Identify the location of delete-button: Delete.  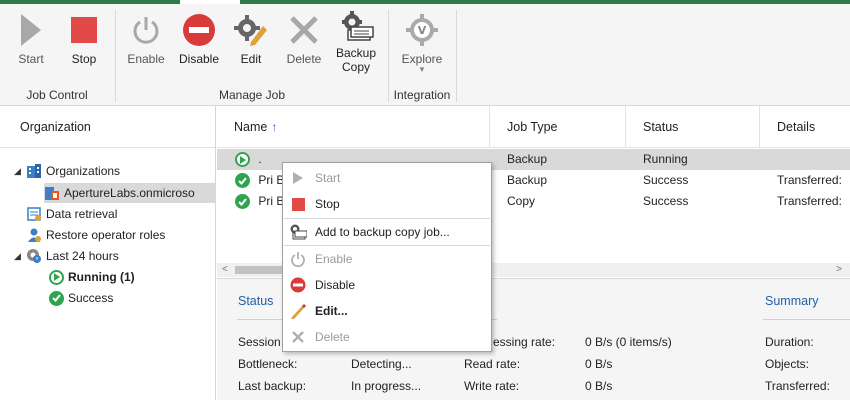
(304, 38).